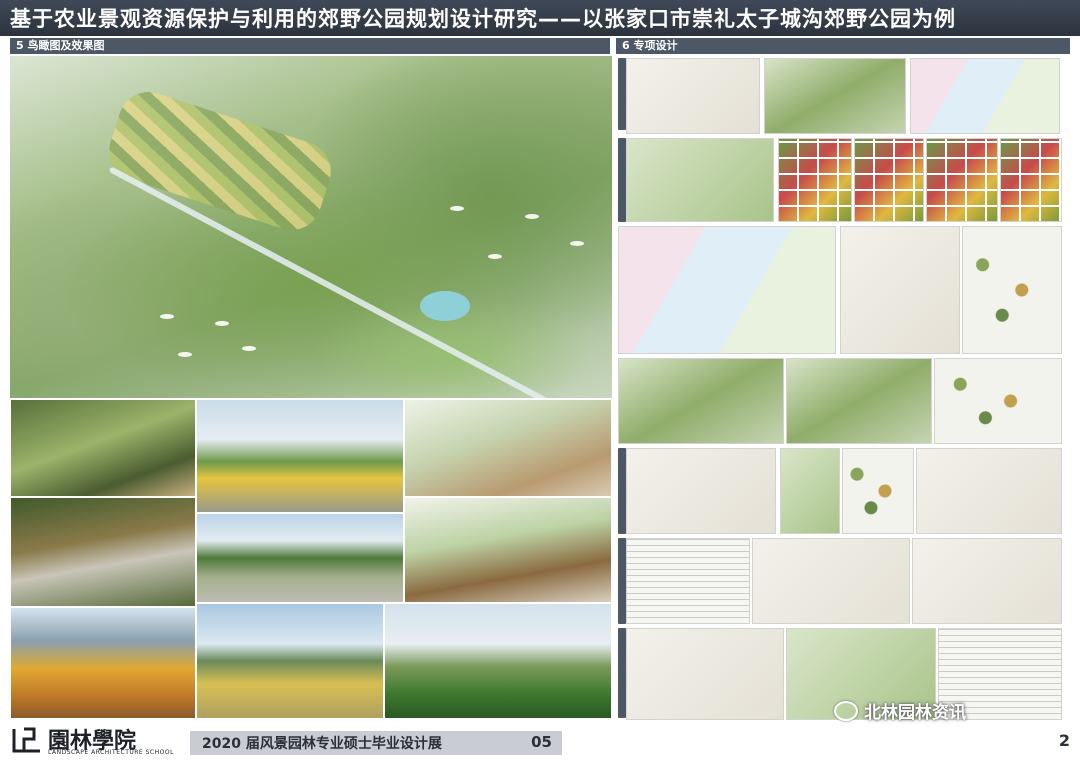 The image size is (1080, 764). What do you see at coordinates (693, 96) in the screenshot?
I see `diagram-site-map` at bounding box center [693, 96].